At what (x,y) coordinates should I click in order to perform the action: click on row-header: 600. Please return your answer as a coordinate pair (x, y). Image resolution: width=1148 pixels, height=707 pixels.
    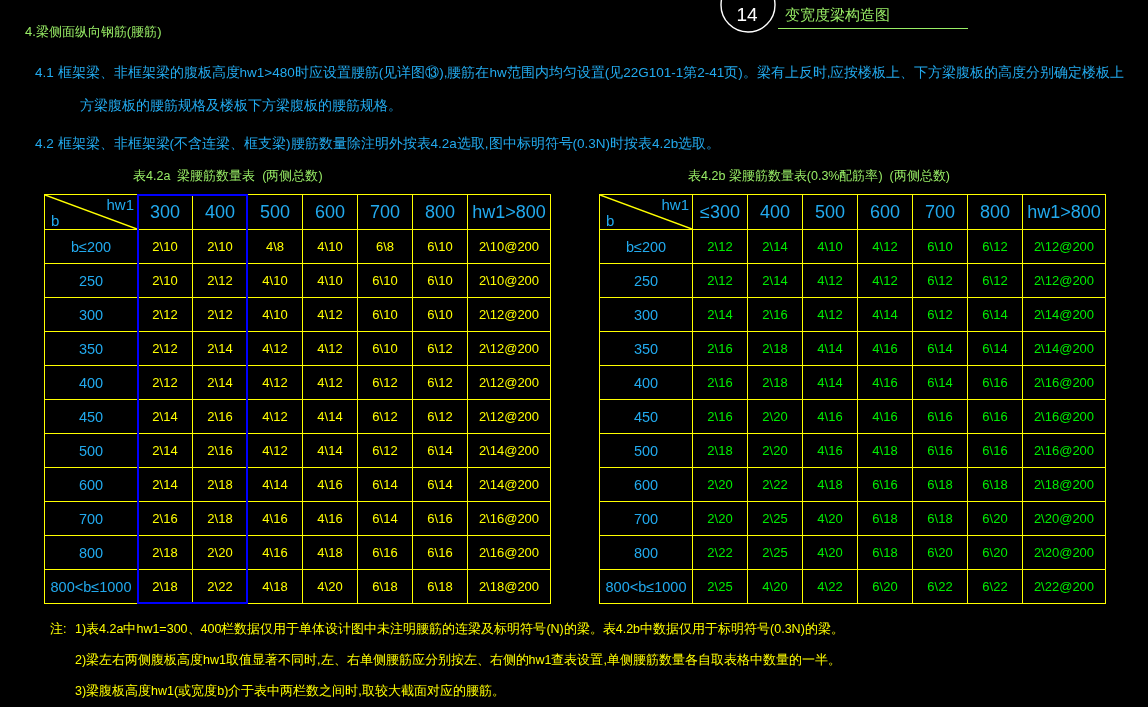
    Looking at the image, I should click on (646, 484).